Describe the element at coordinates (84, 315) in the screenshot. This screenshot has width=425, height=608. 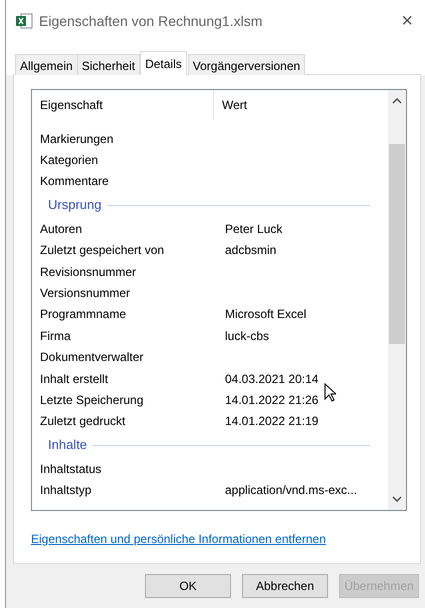
I see `property-name: Programmname` at that location.